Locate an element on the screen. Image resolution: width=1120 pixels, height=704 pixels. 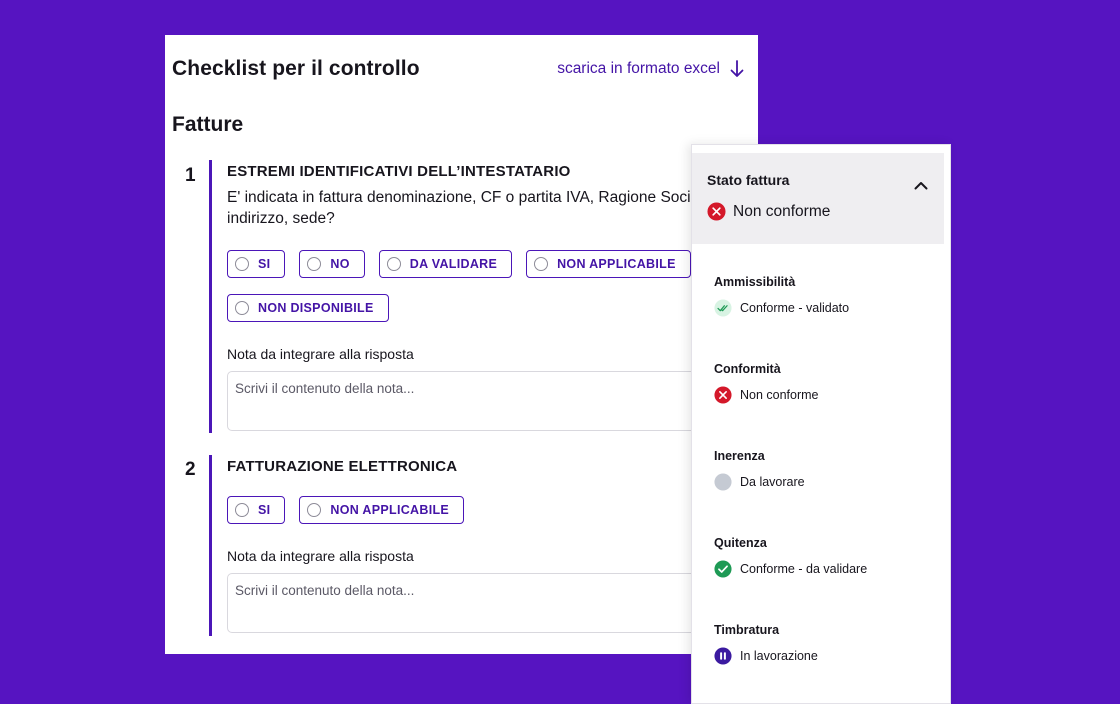
option-label: DA VALIDARE is located at coordinates (453, 264).